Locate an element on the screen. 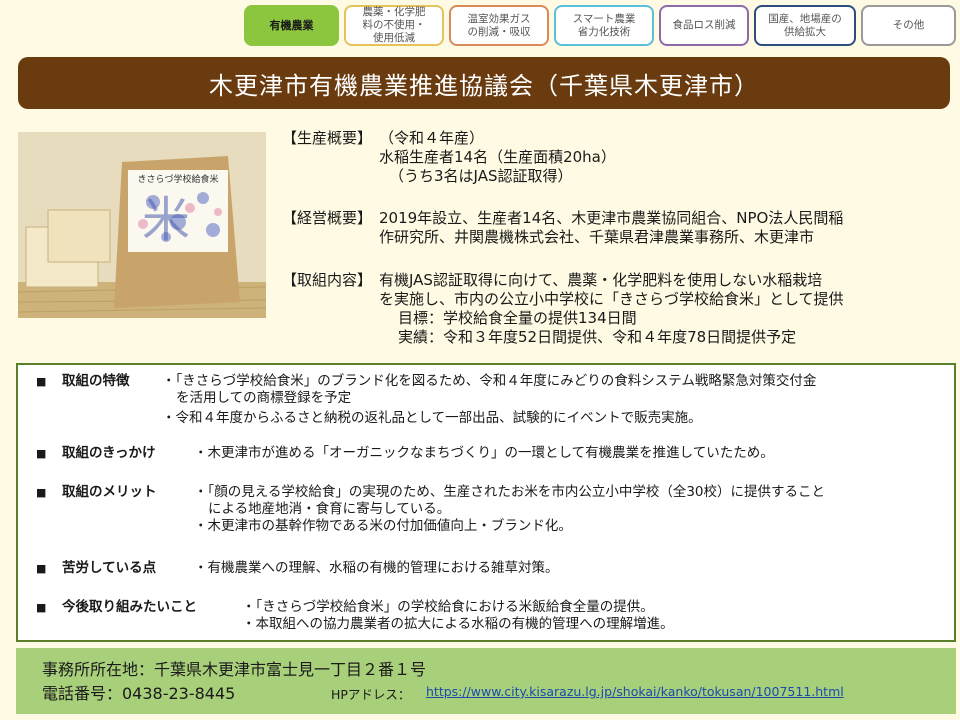 Image resolution: width=960 pixels, height=720 pixels. phone-number: 電話番号：0438-23-8445 is located at coordinates (139, 693).